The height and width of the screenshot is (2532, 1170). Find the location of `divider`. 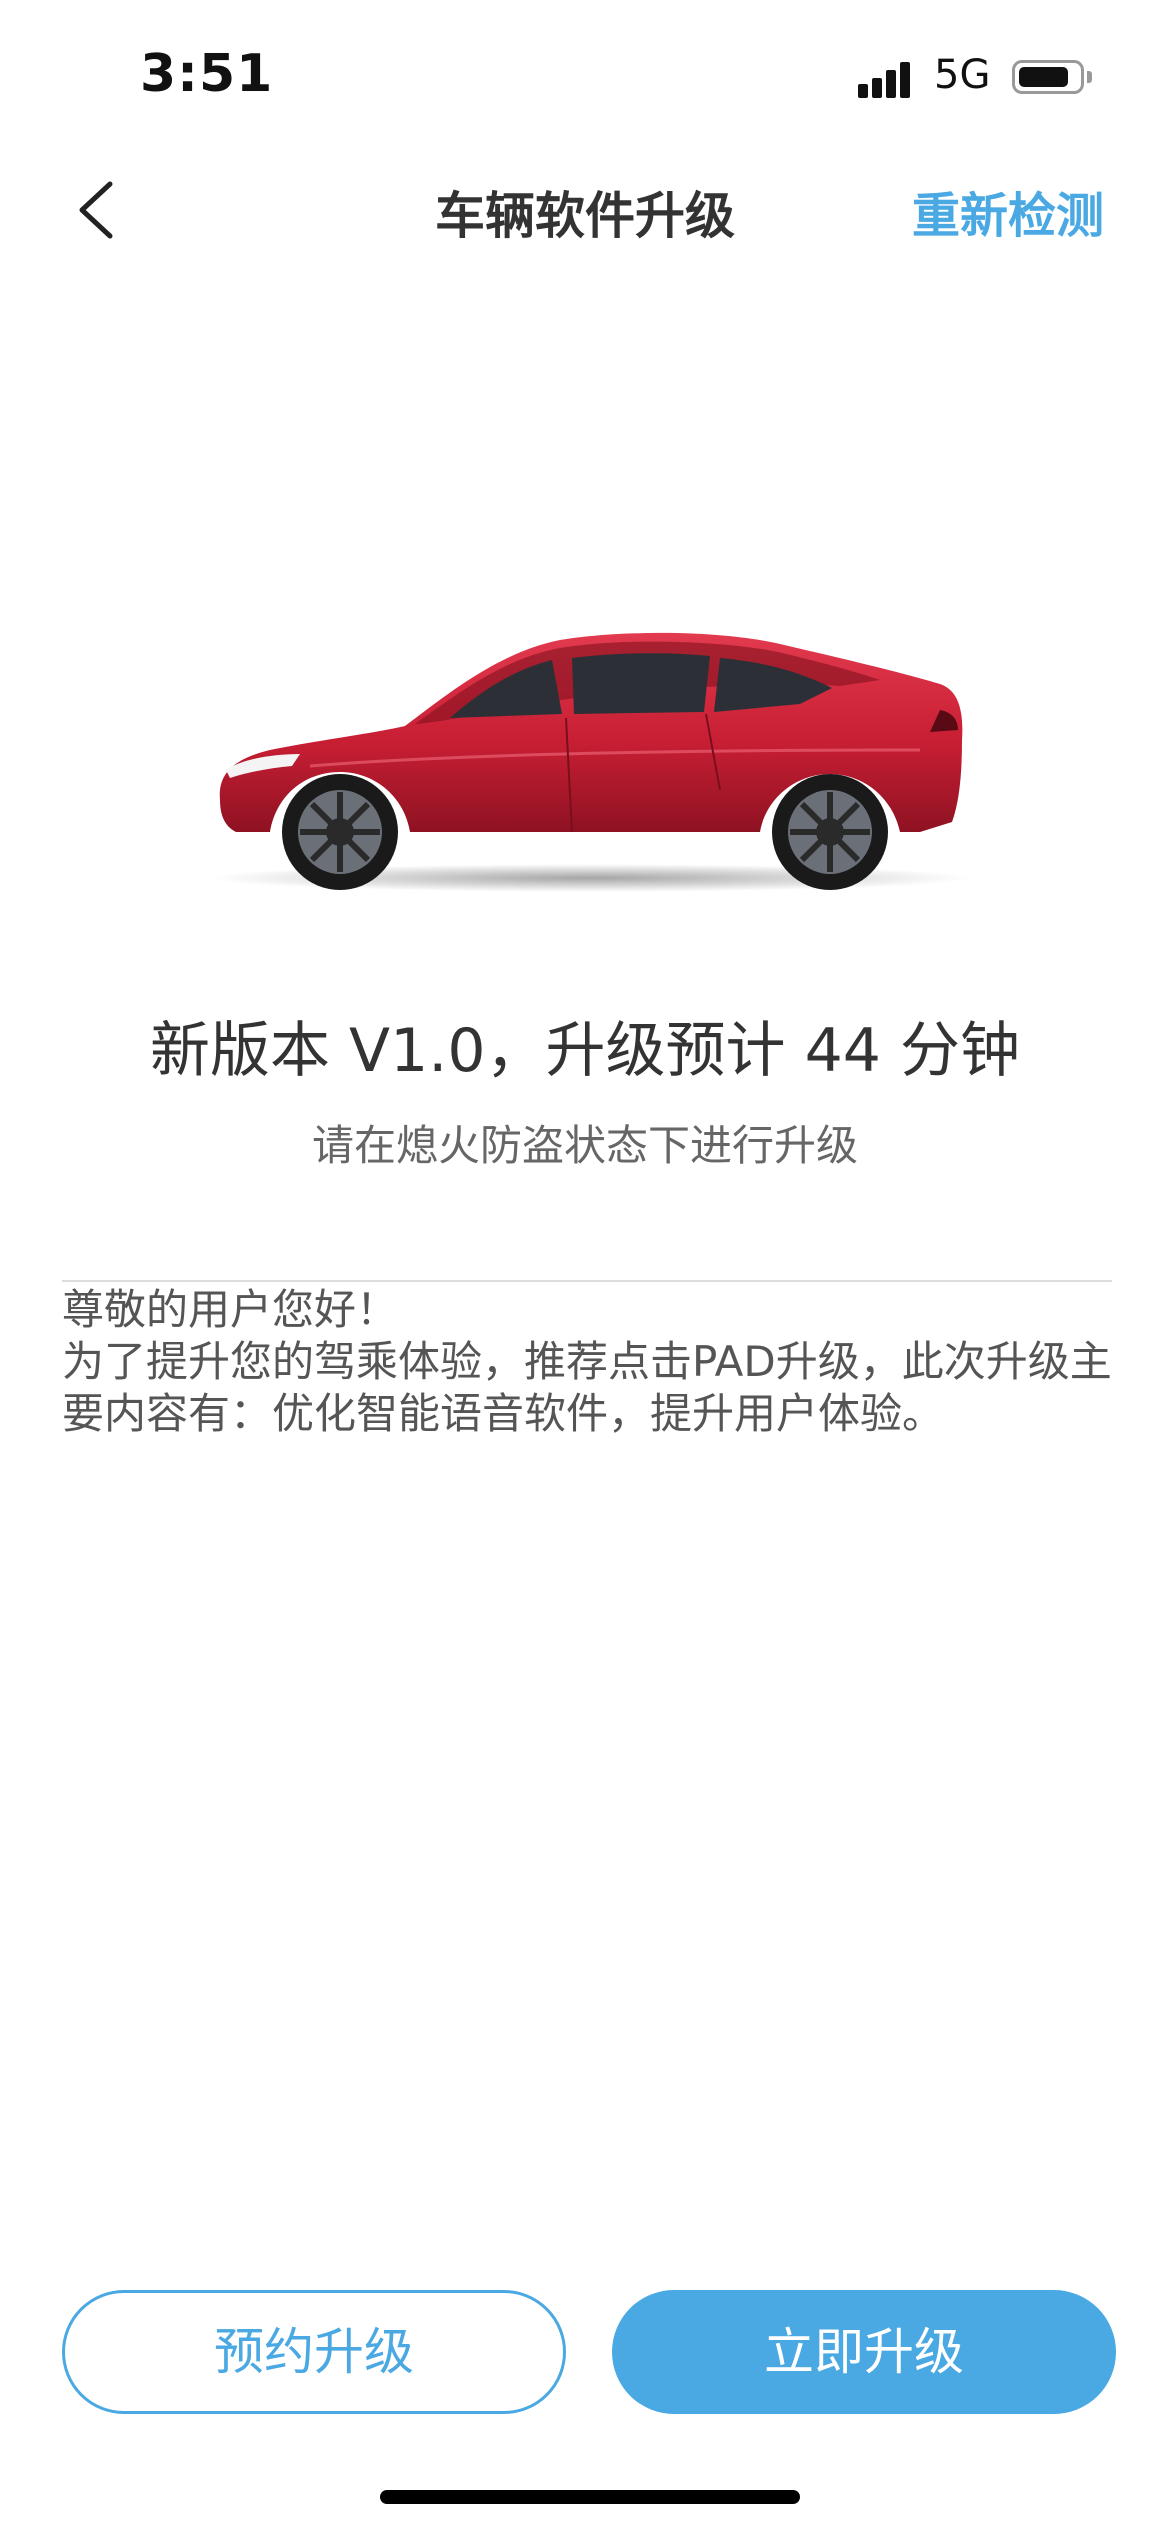

divider is located at coordinates (587, 1281).